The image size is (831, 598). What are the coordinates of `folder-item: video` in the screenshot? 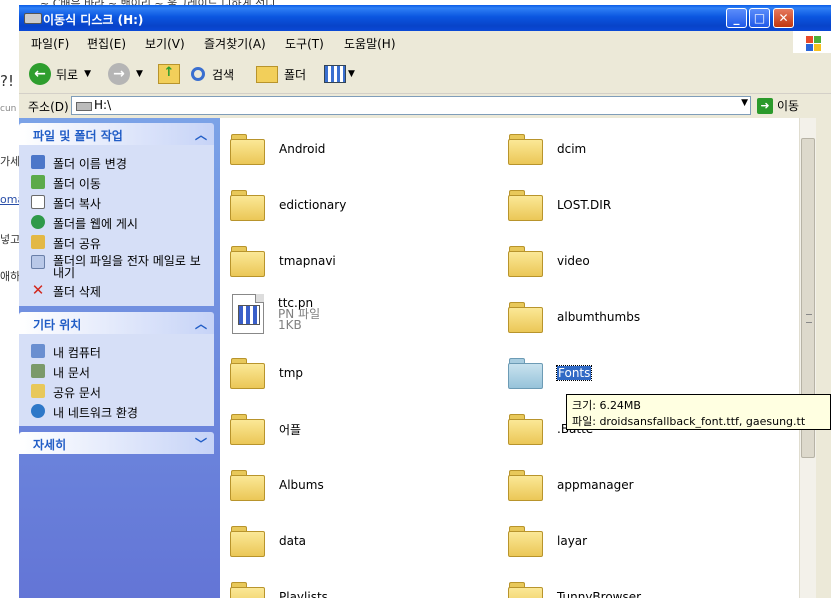 It's located at (549, 261).